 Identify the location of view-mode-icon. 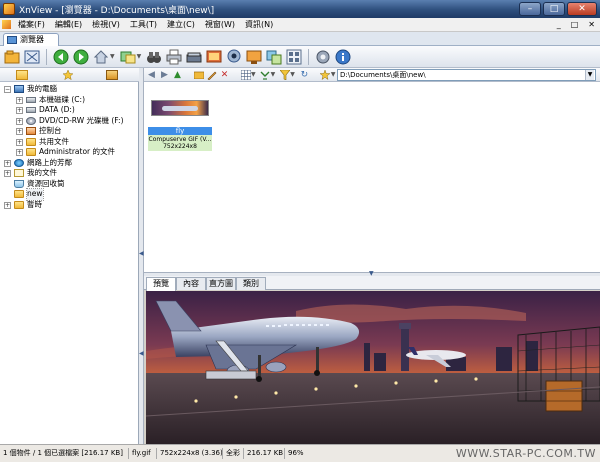
(245, 74).